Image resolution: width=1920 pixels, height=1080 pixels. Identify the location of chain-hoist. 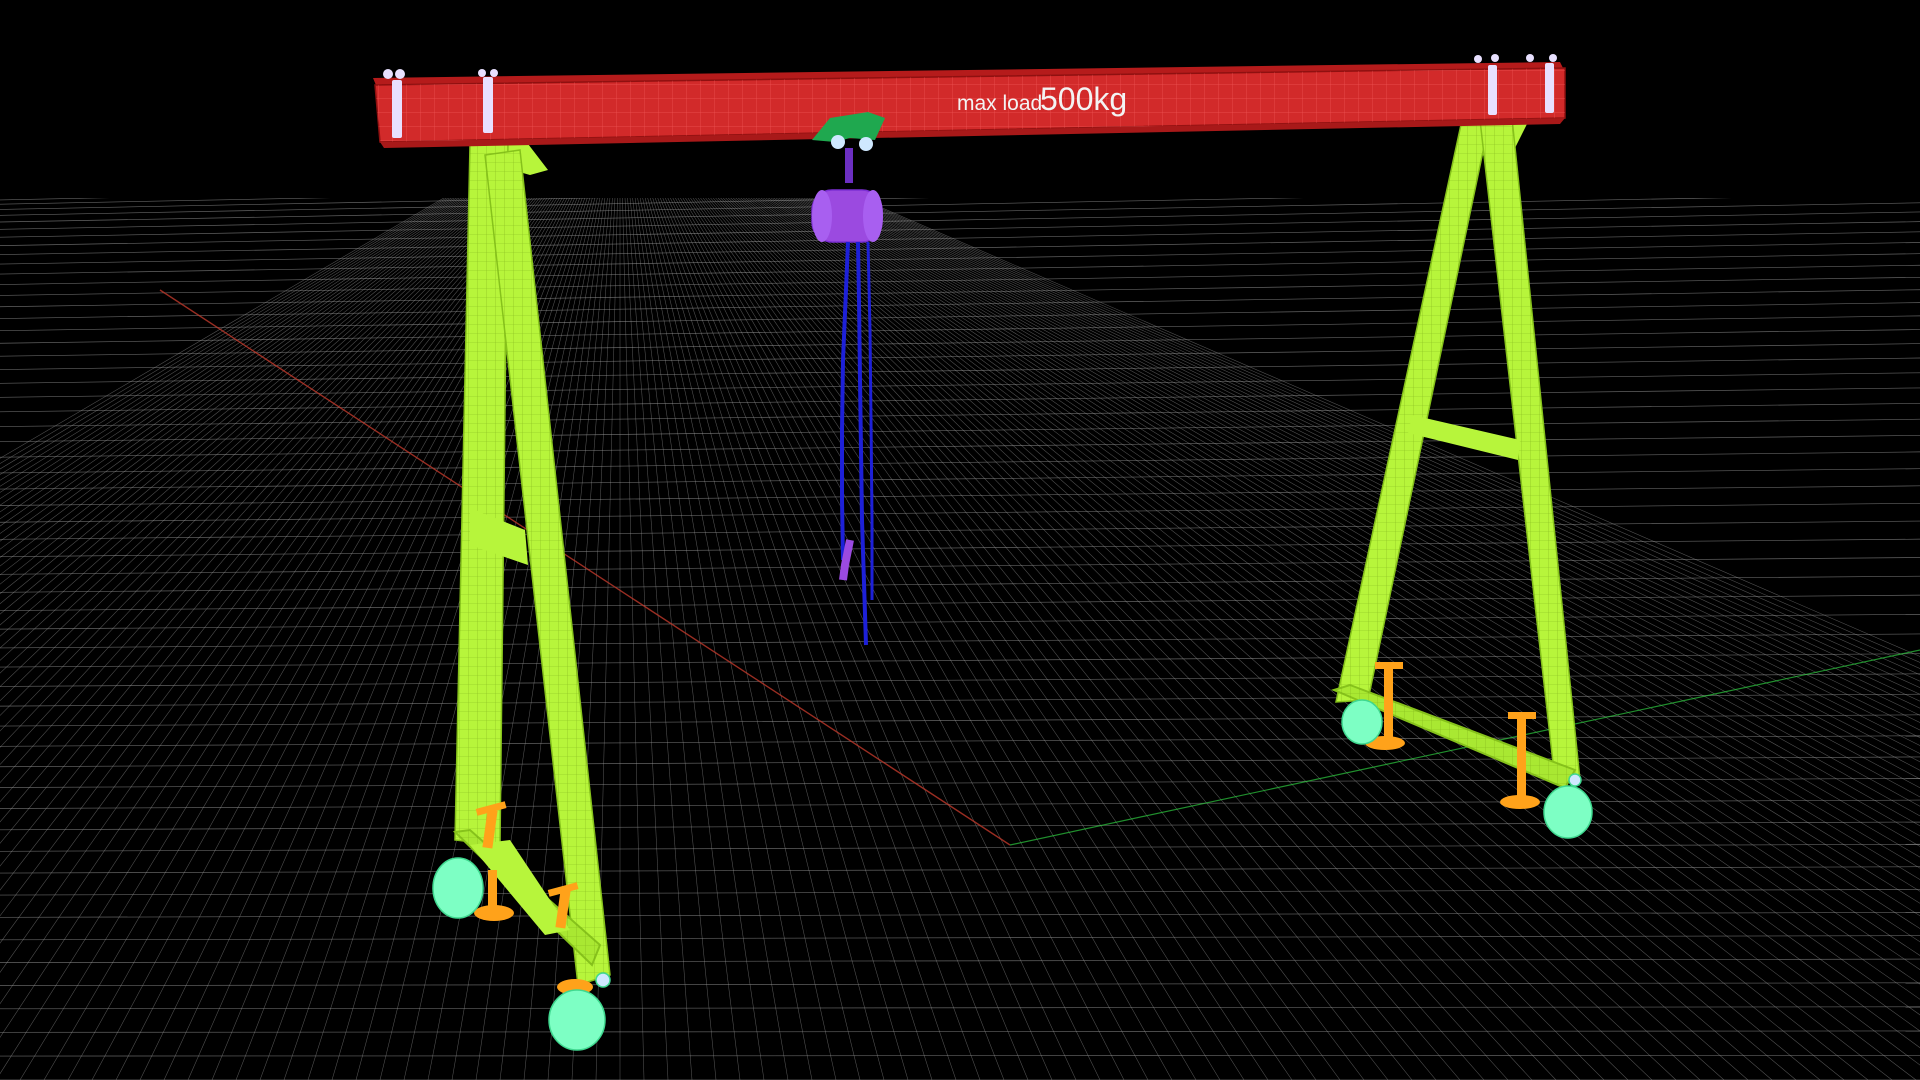
(847, 417).